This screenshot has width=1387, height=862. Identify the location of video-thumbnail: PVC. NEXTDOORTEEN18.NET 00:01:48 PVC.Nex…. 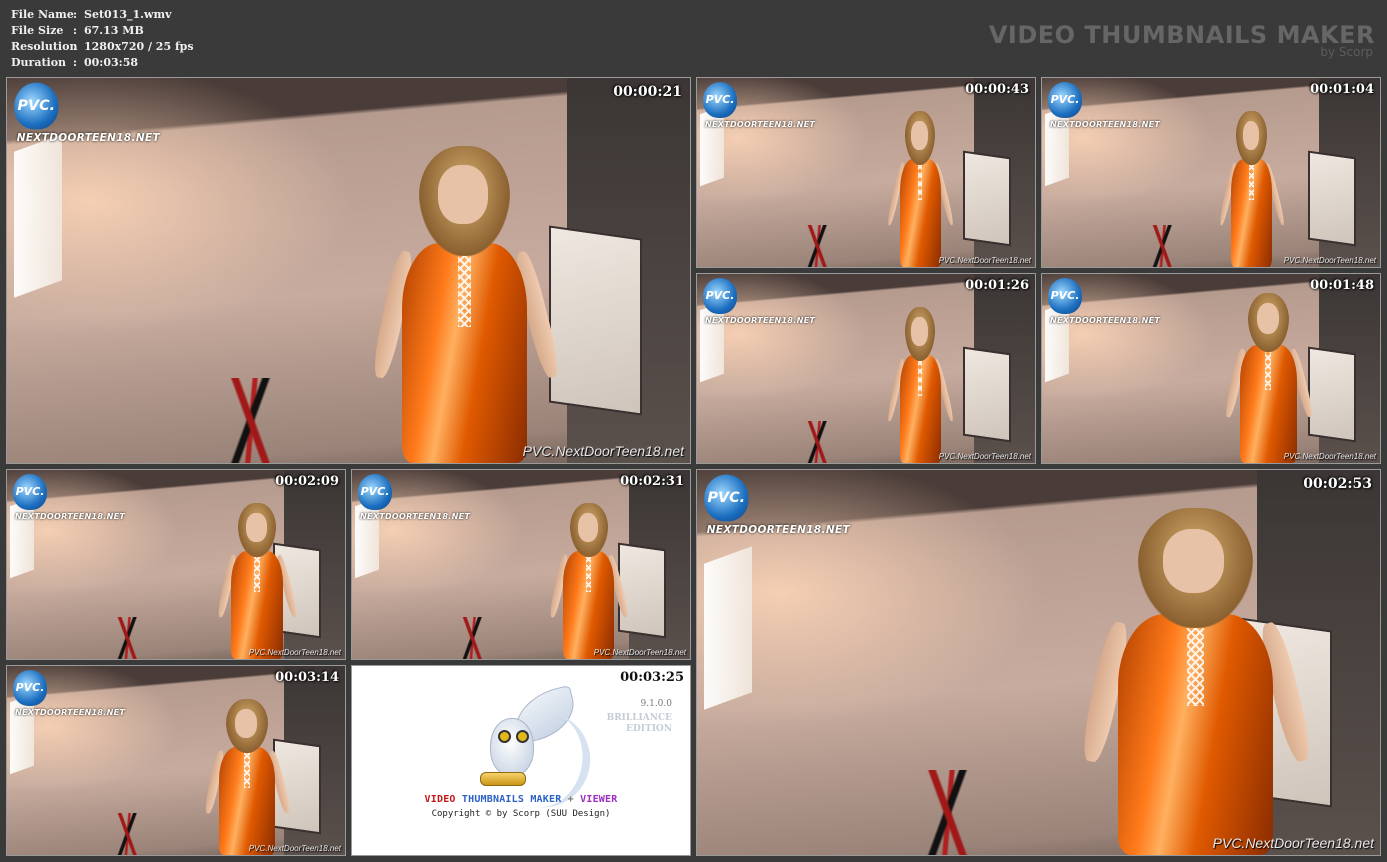
(1211, 368).